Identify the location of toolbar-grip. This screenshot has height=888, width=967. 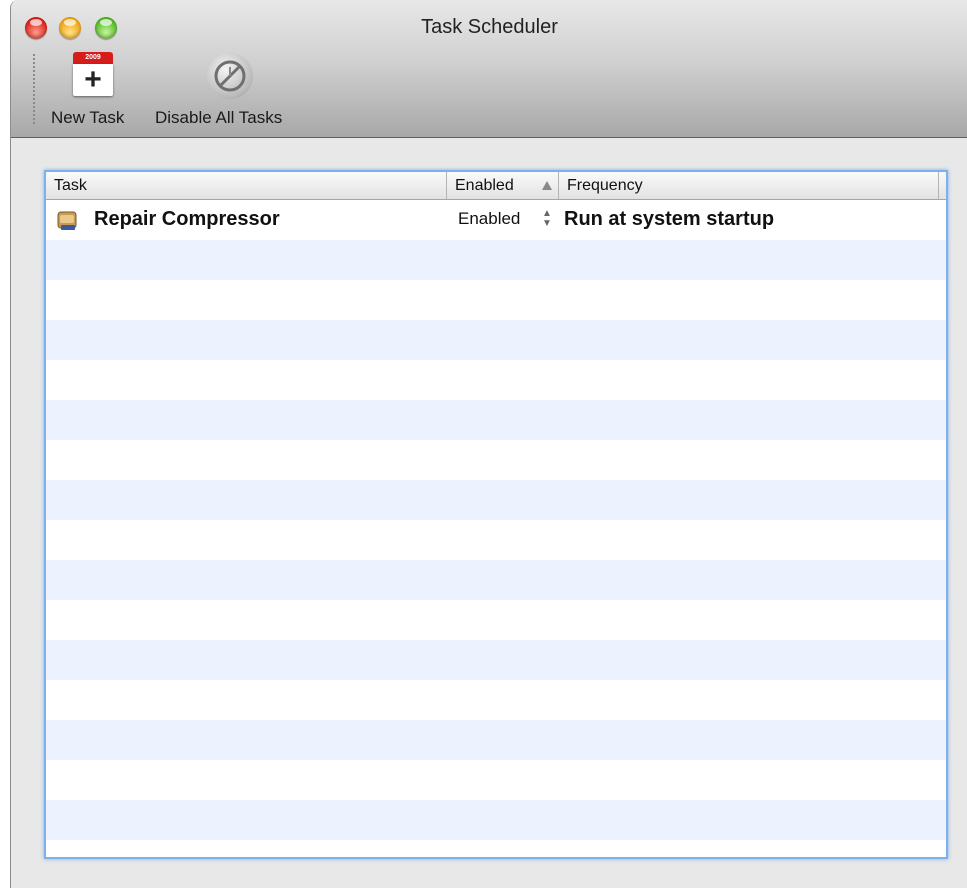
(34, 89).